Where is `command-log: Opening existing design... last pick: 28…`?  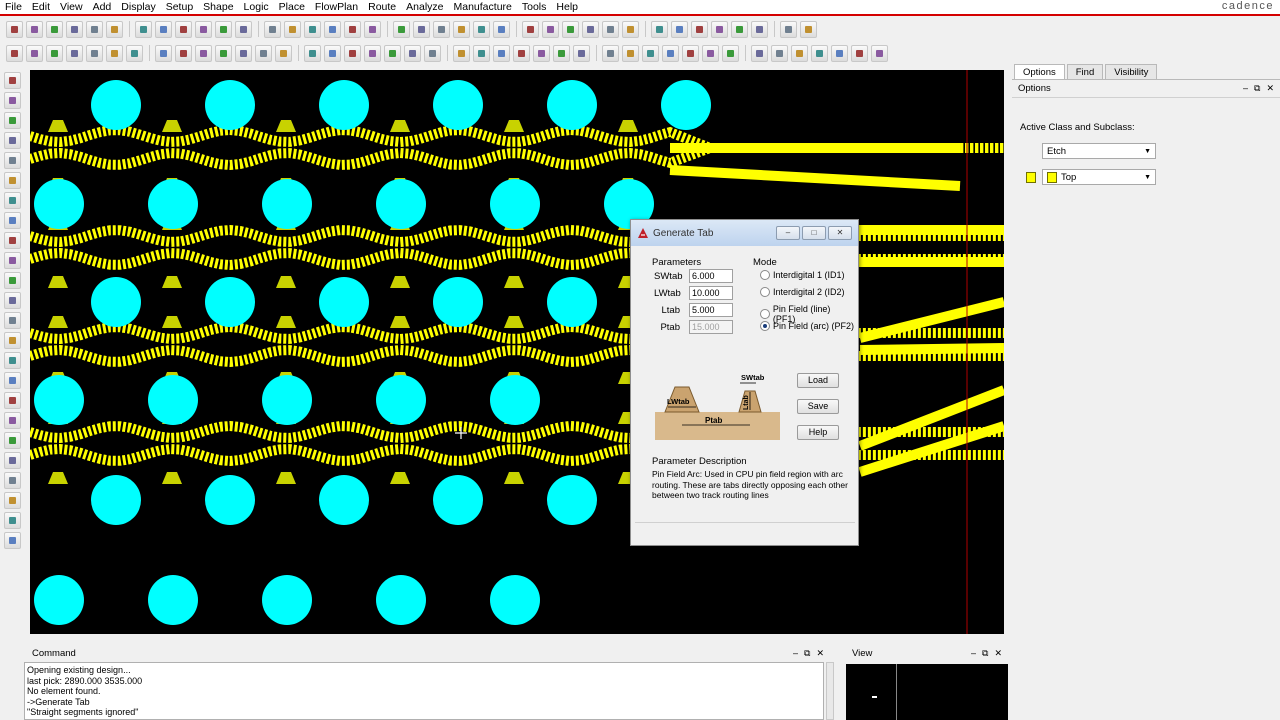 command-log: Opening existing design... last pick: 28… is located at coordinates (424, 691).